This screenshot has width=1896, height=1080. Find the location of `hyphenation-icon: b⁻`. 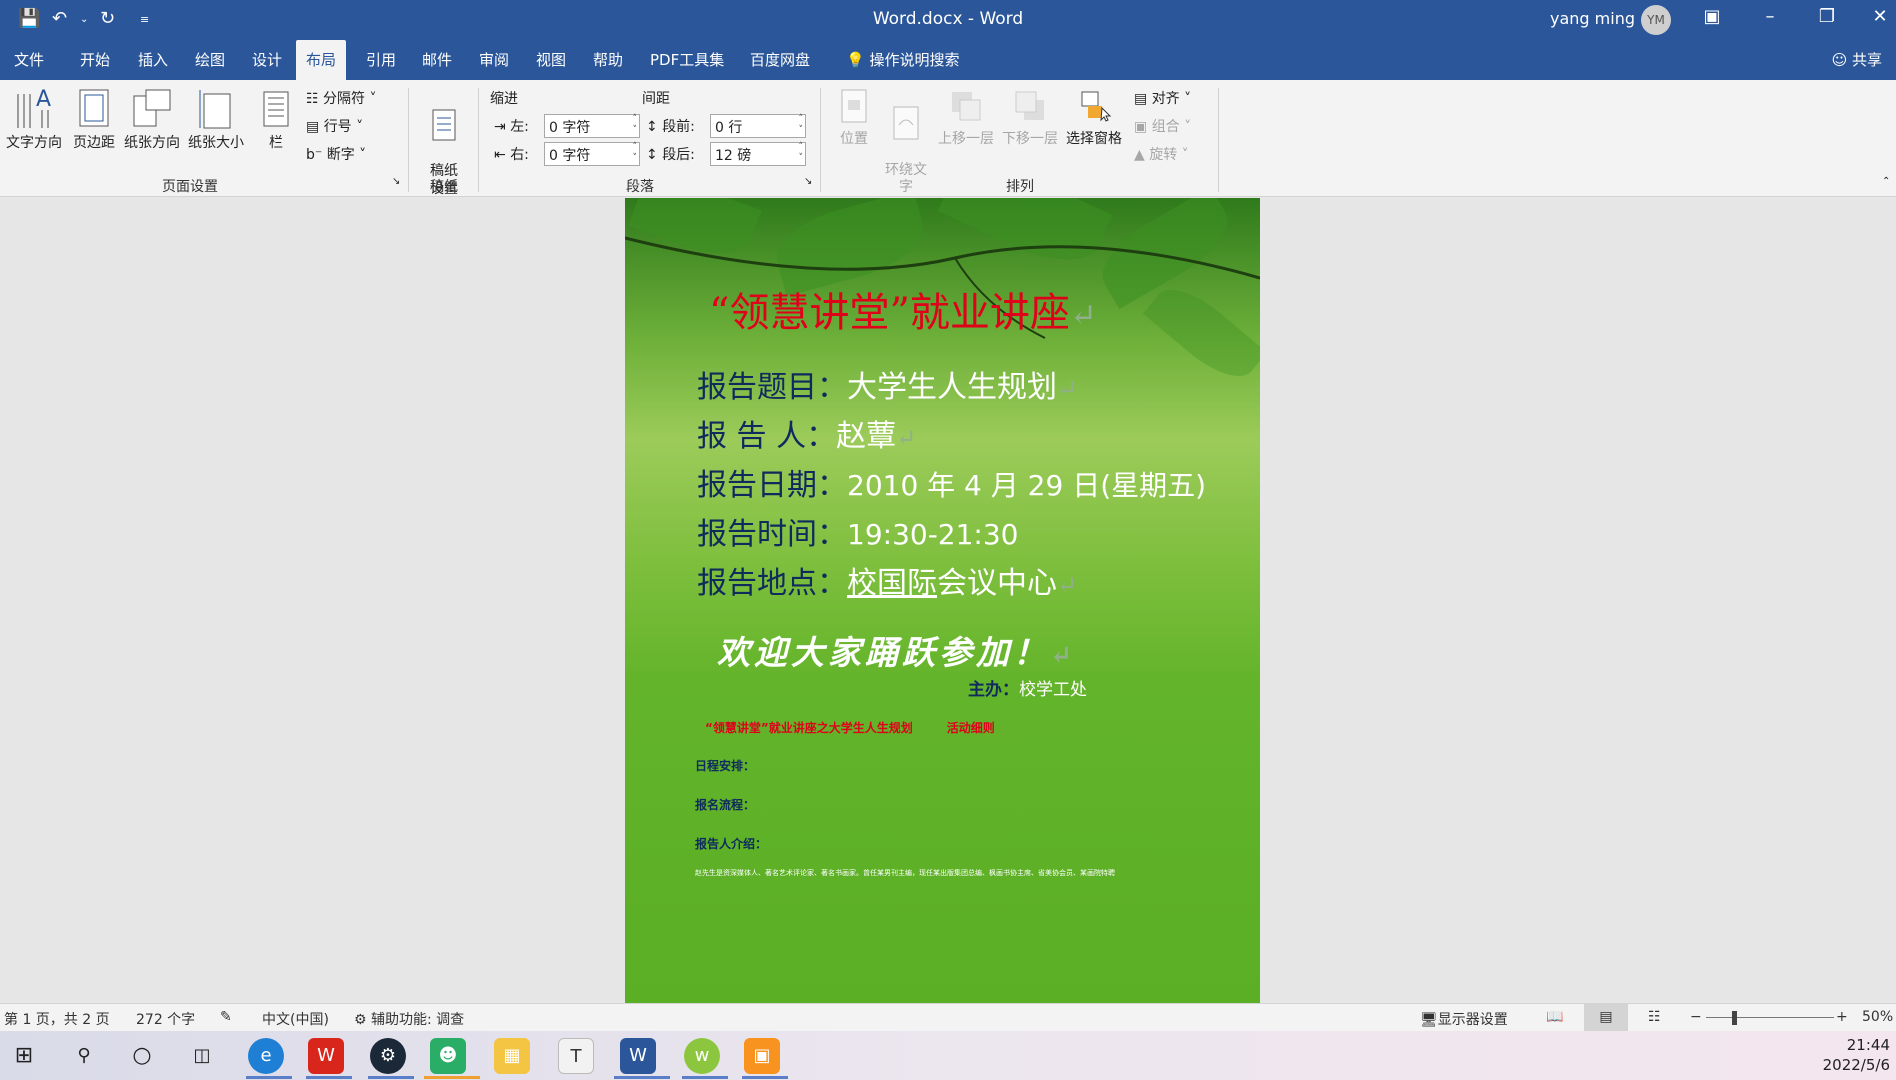

hyphenation-icon: b⁻ is located at coordinates (314, 155).